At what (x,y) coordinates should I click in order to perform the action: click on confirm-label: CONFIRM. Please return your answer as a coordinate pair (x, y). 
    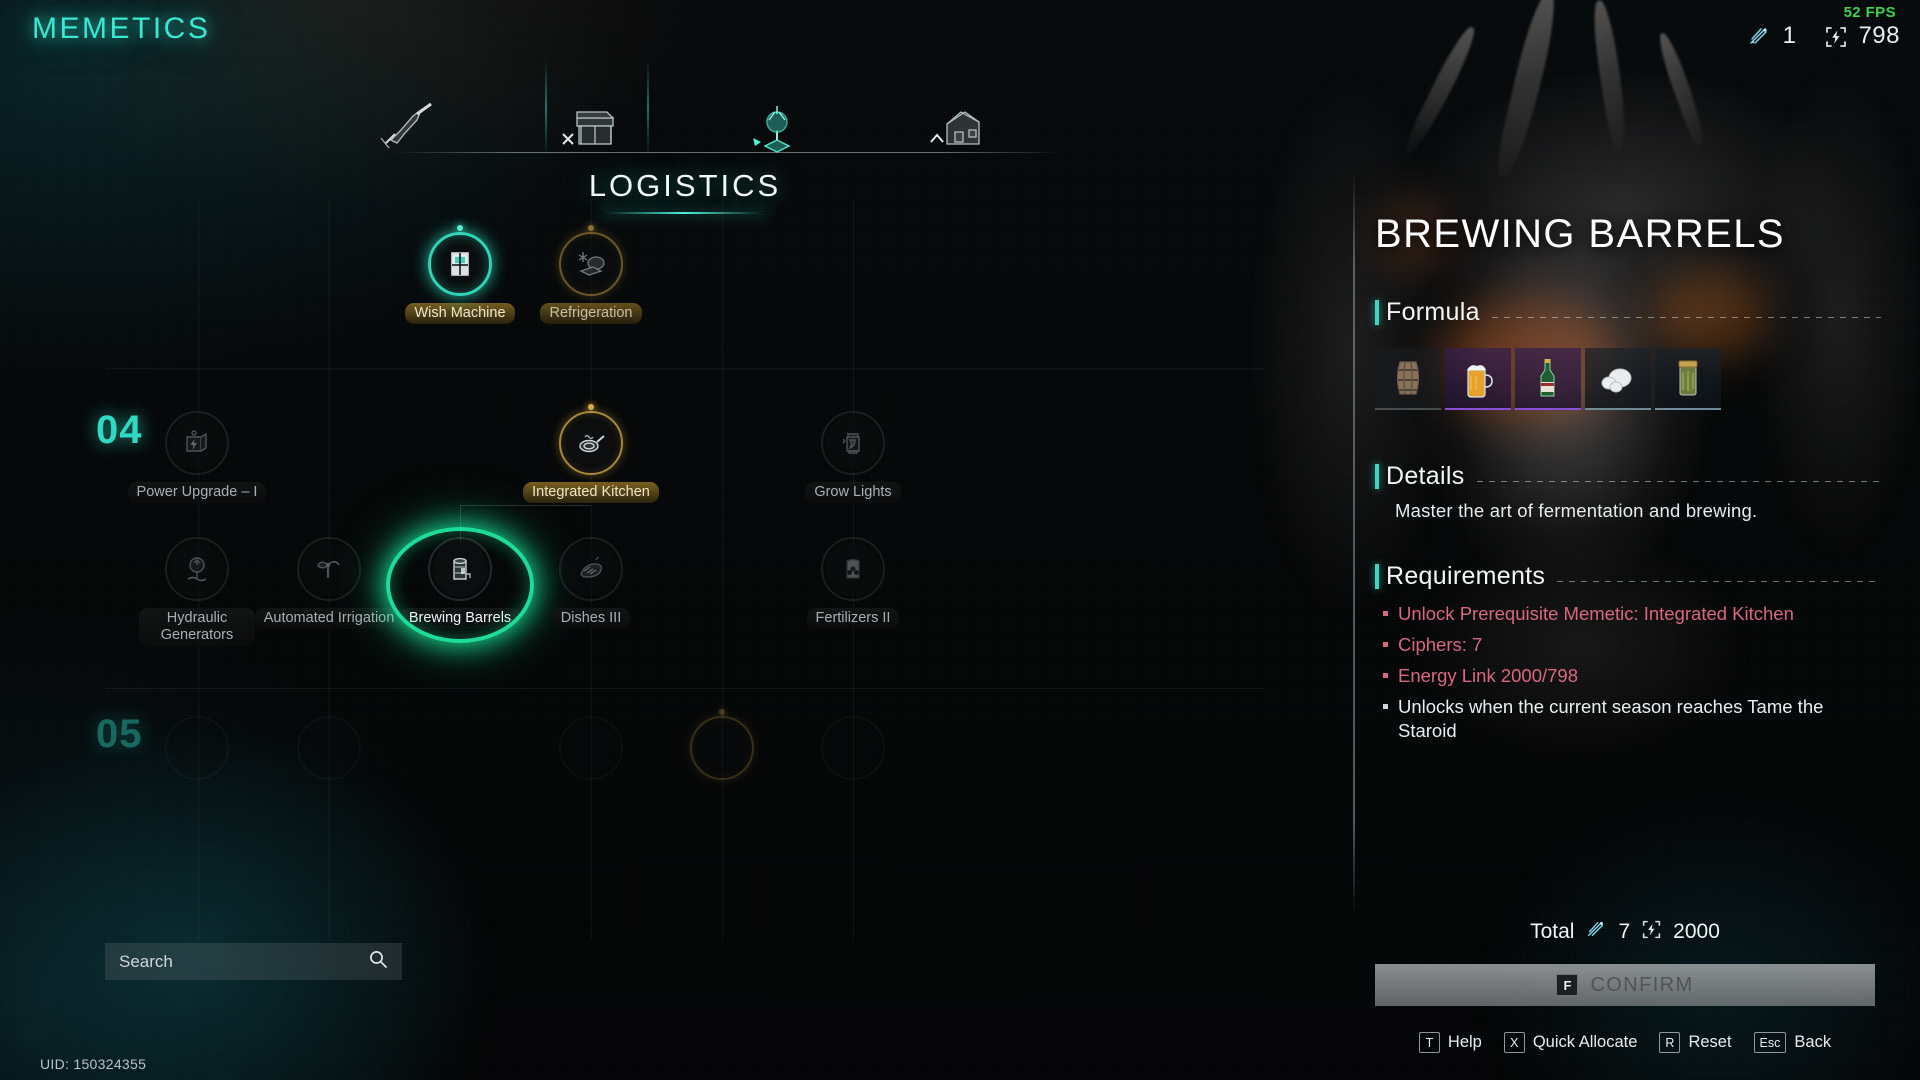
    Looking at the image, I should click on (1642, 984).